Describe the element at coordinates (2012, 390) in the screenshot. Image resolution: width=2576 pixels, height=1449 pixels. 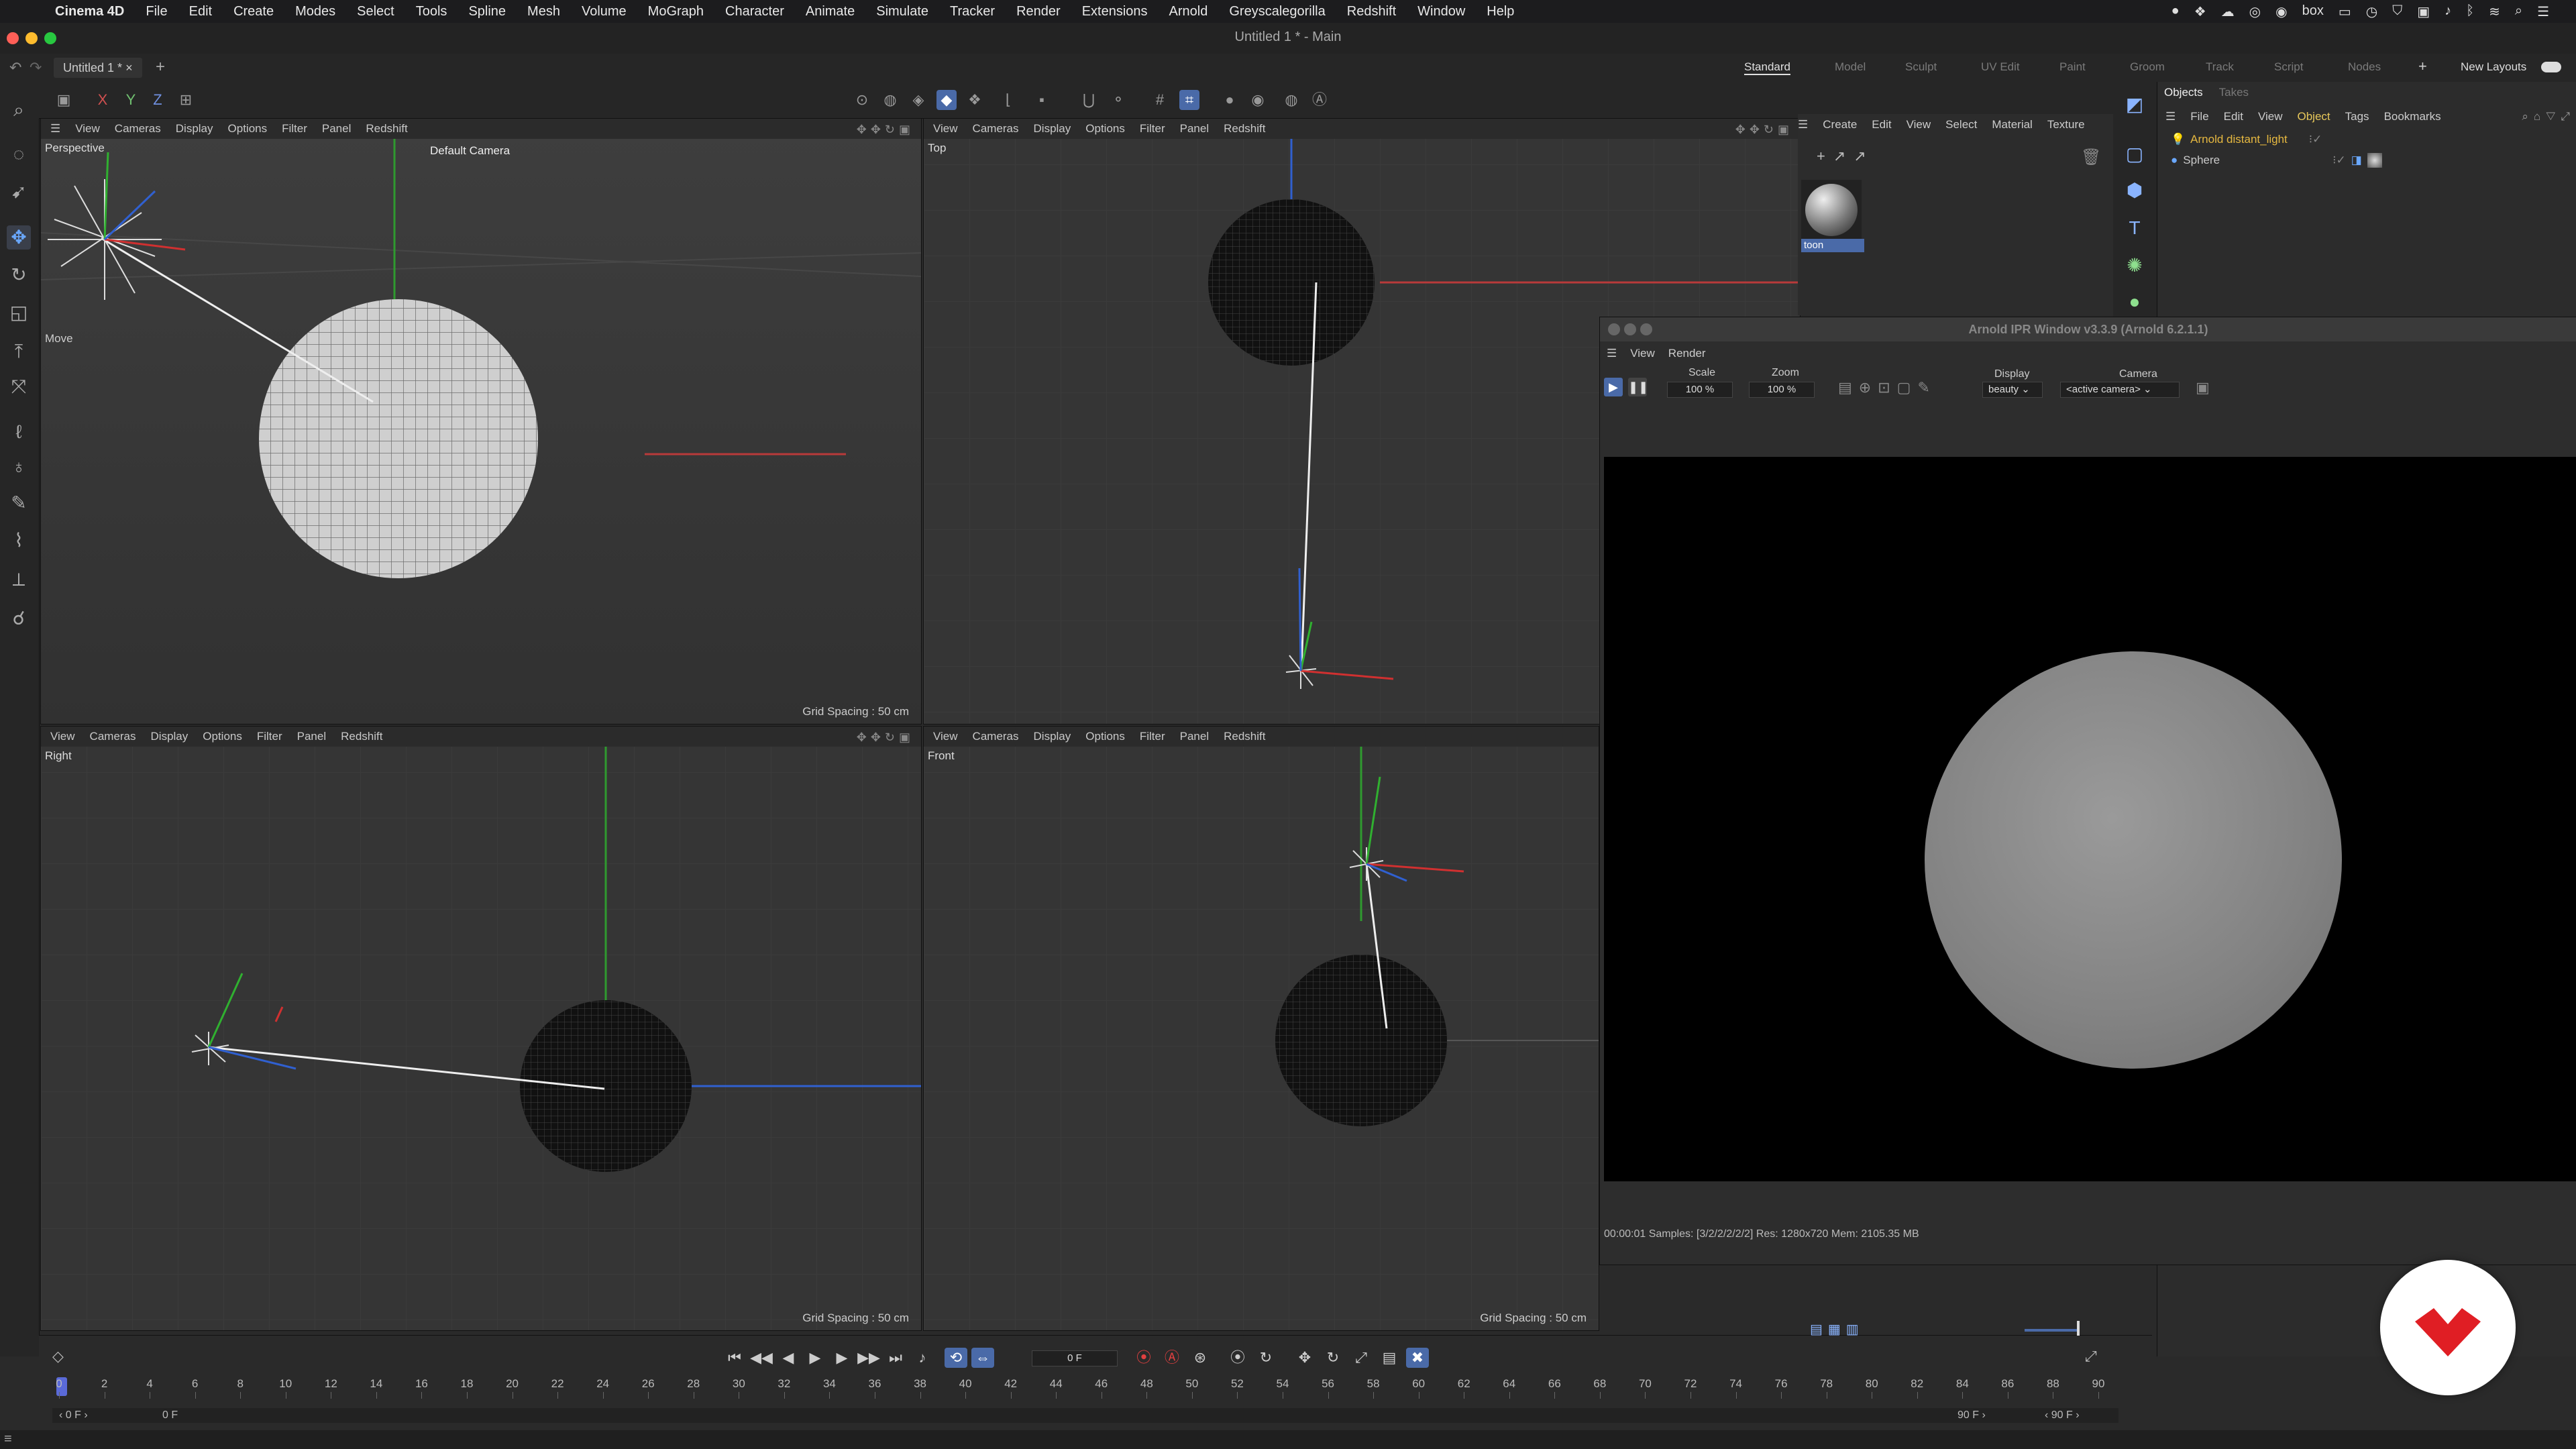
I see `display-select: beauty ⌄` at that location.